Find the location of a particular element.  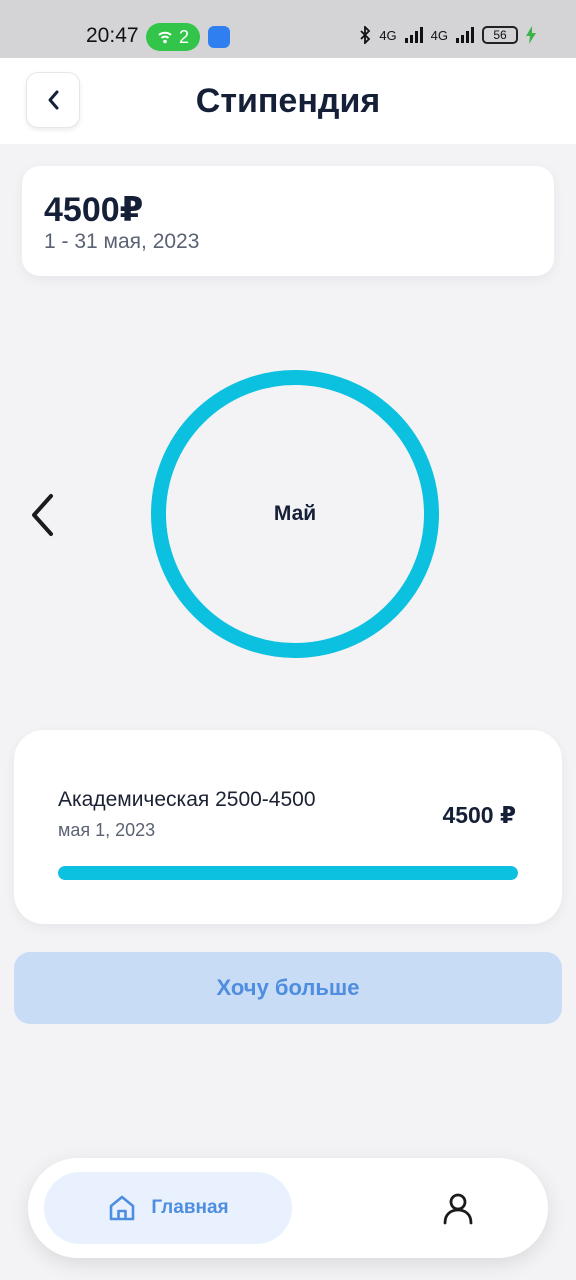

status-bar: 20:47 2 4G 4G 56 is located at coordinates (288, 29).